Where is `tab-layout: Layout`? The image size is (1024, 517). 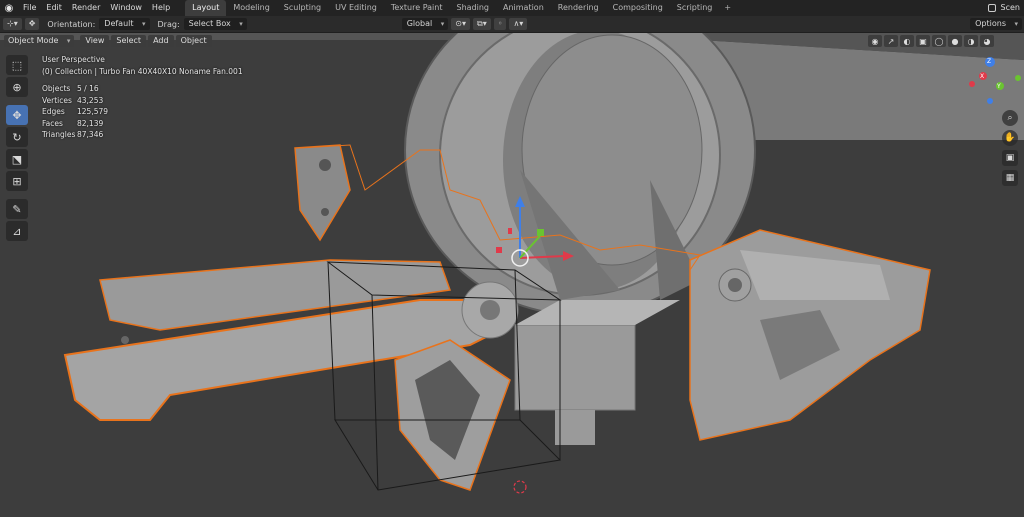 tab-layout: Layout is located at coordinates (206, 8).